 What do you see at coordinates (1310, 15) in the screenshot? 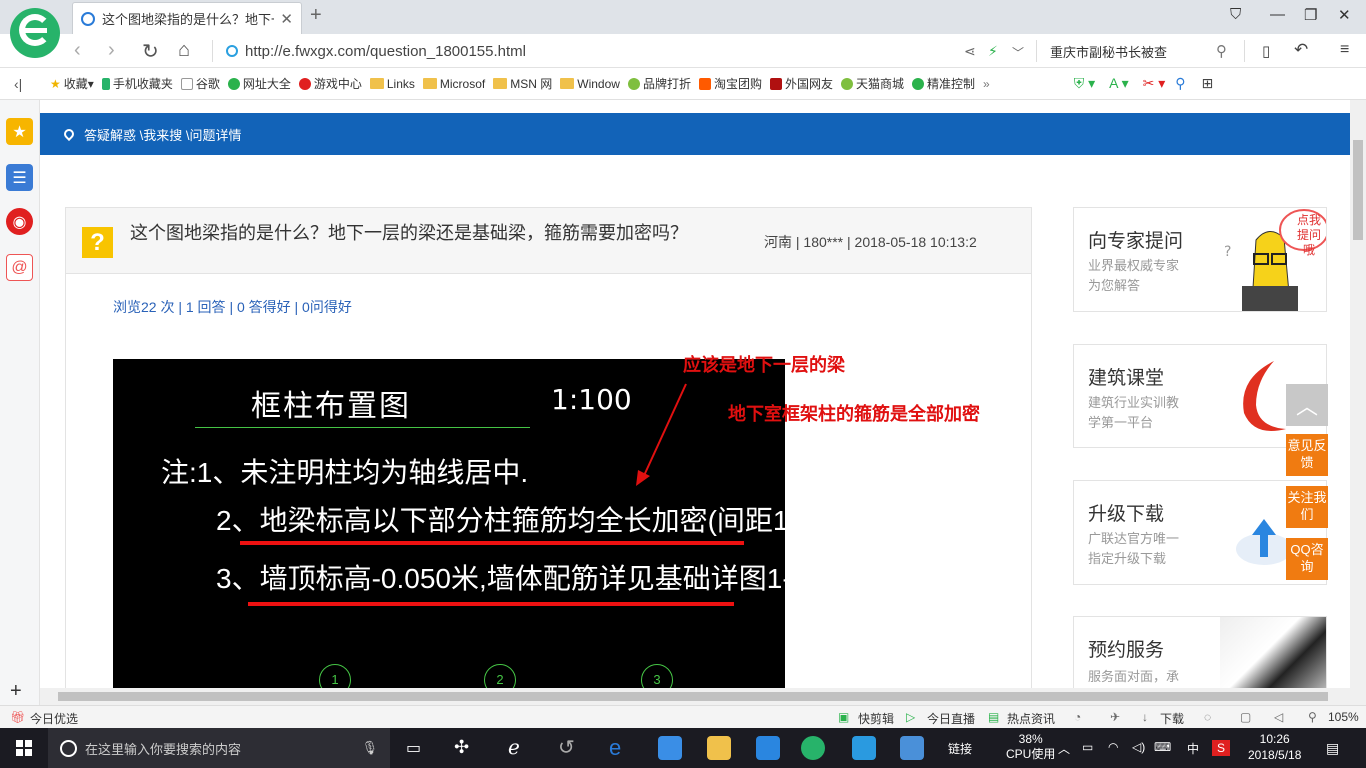
I see `maximize-button: ❐` at bounding box center [1310, 15].